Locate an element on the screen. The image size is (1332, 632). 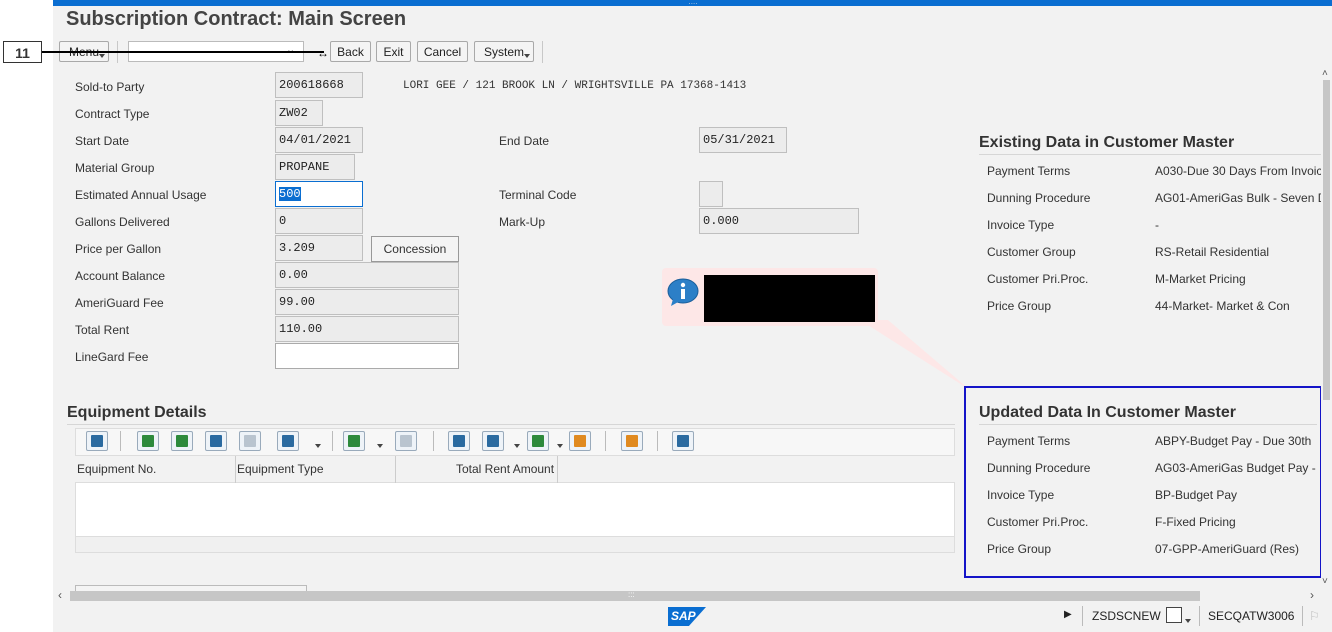
ameriguard-fee-label: AmeriGuard Fee is located at coordinates (119, 303).